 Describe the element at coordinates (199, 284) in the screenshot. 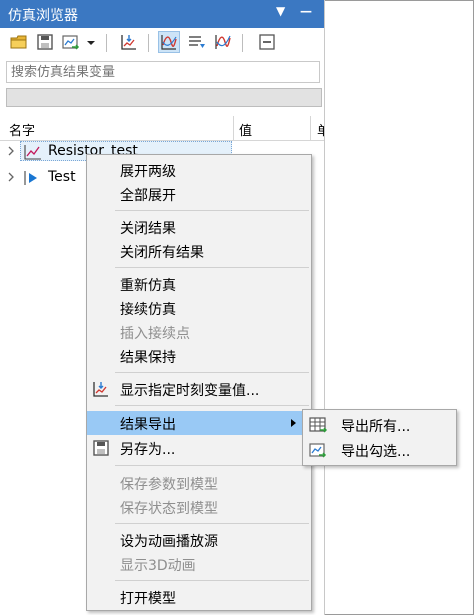

I see `menu-item-resimulate: 重新仿真` at that location.